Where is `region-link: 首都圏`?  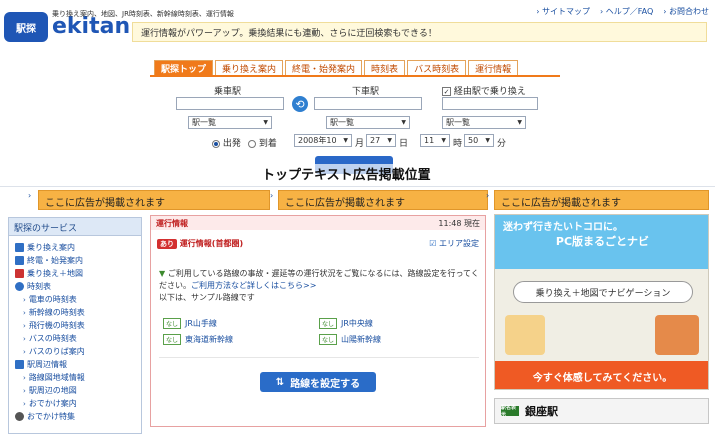 region-link: 首都圏 is located at coordinates (227, 243).